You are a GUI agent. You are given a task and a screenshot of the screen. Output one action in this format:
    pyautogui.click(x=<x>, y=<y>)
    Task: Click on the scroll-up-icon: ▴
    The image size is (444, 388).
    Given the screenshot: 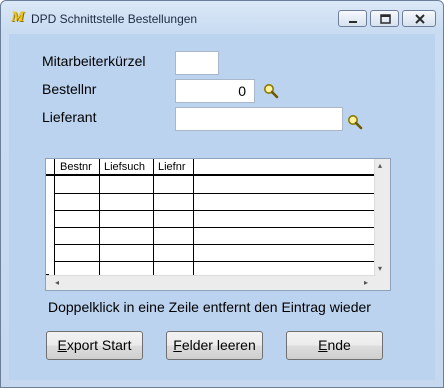 What is the action you would take?
    pyautogui.click(x=380, y=166)
    